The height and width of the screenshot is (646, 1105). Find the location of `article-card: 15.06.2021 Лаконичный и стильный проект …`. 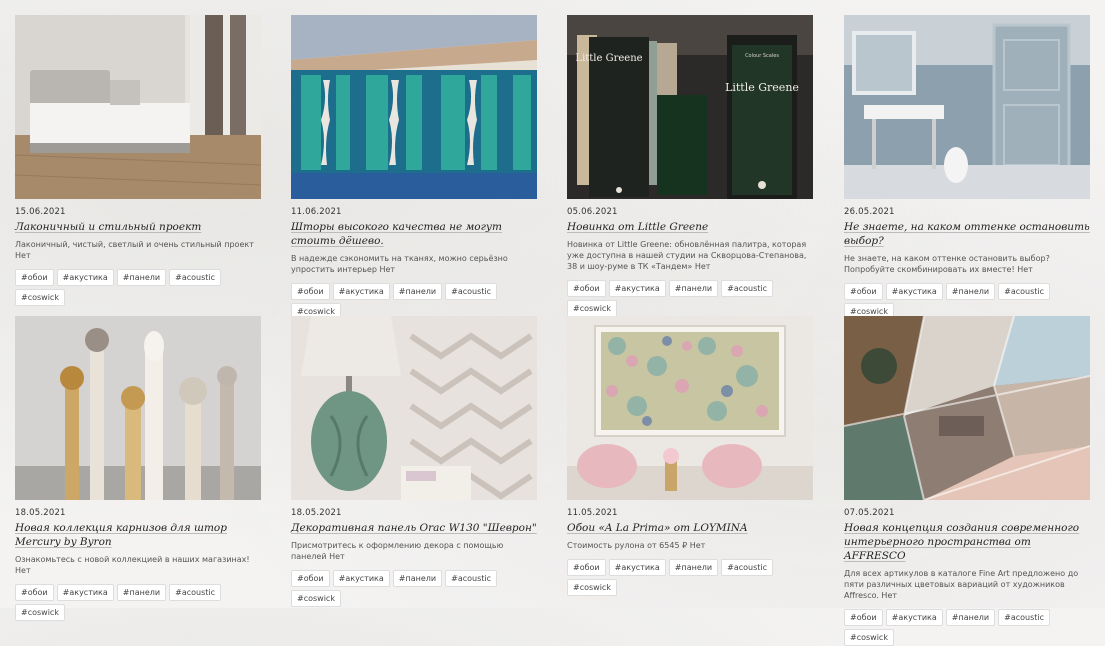

article-card: 15.06.2021 Лаконичный и стильный проект … is located at coordinates (138, 160).